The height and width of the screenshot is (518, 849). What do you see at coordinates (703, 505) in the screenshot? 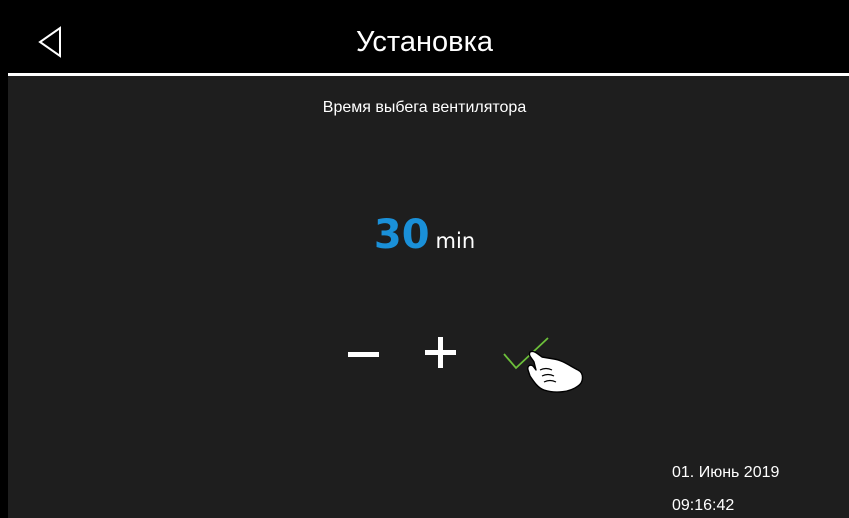
I see `time-text: 09:16:42` at bounding box center [703, 505].